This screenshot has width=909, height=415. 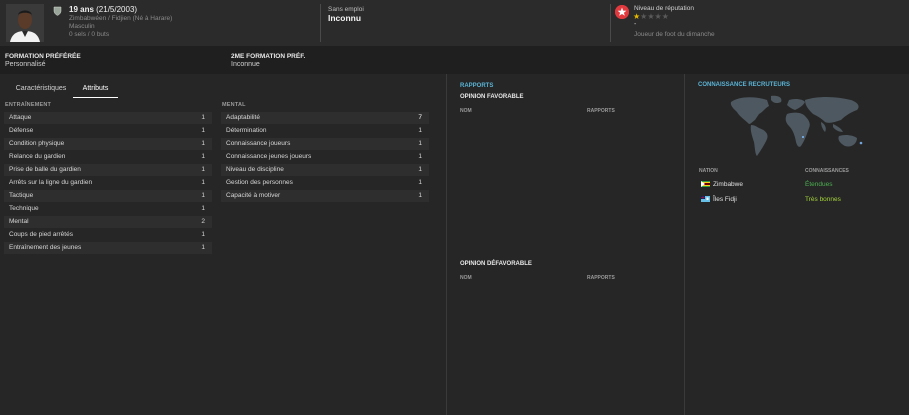 What do you see at coordinates (253, 195) in the screenshot?
I see `attribute-name: Capacité à motiver` at bounding box center [253, 195].